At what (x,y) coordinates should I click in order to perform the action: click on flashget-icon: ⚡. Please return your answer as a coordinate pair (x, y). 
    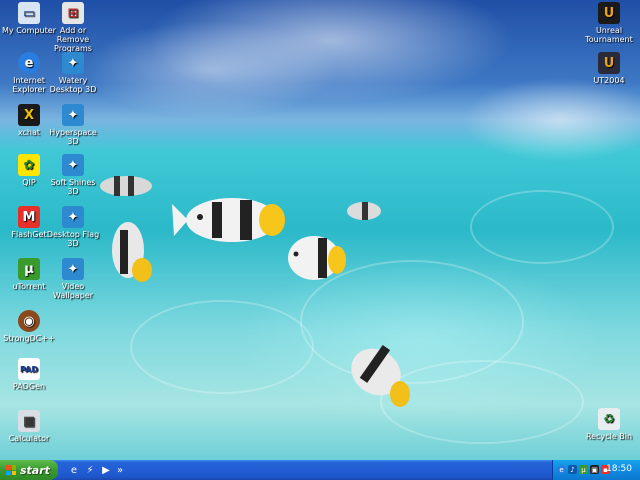
    Looking at the image, I should click on (90, 470).